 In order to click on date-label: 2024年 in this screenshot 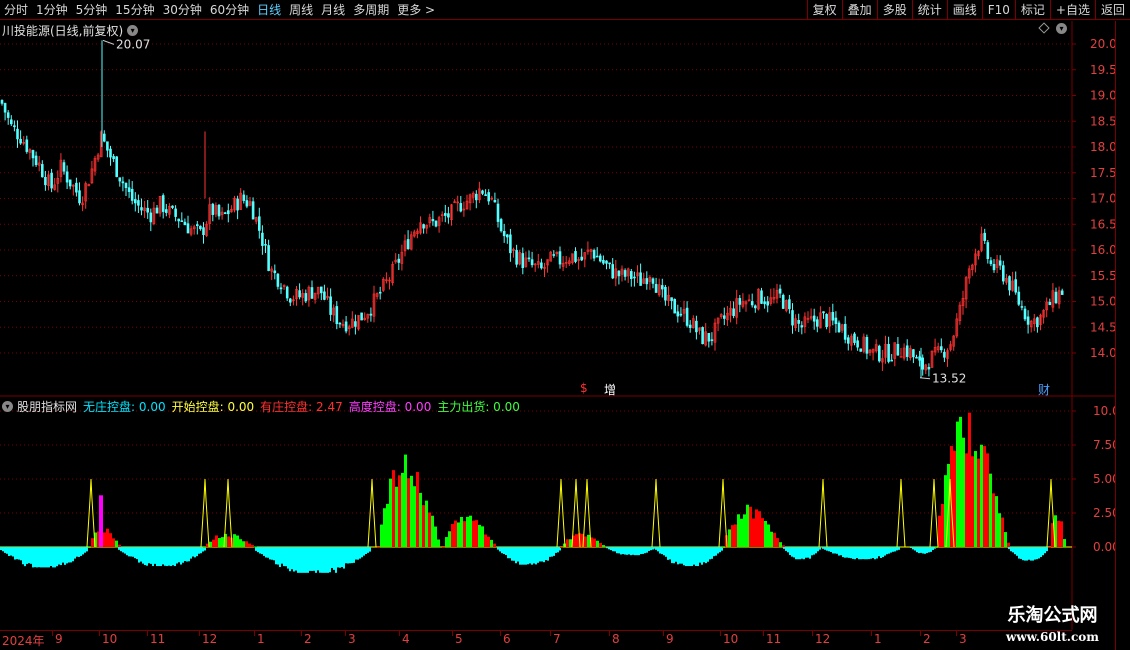, I will do `click(23, 641)`.